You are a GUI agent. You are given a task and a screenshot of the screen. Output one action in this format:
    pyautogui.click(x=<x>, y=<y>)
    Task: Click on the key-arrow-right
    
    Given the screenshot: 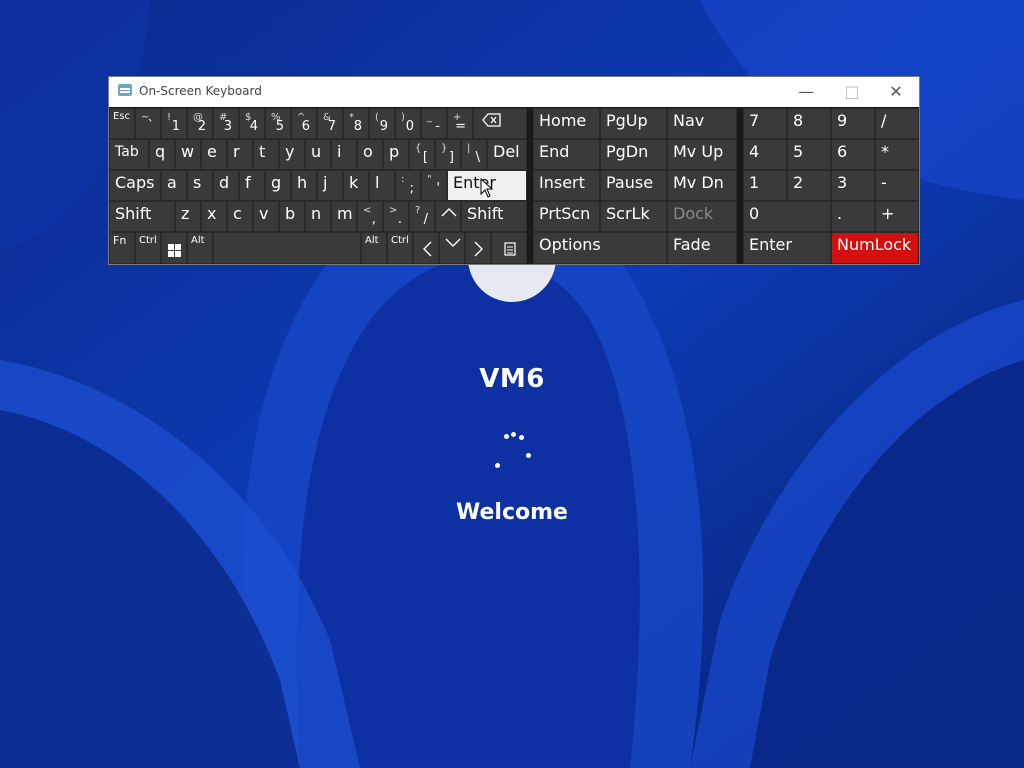 What is the action you would take?
    pyautogui.click(x=478, y=248)
    